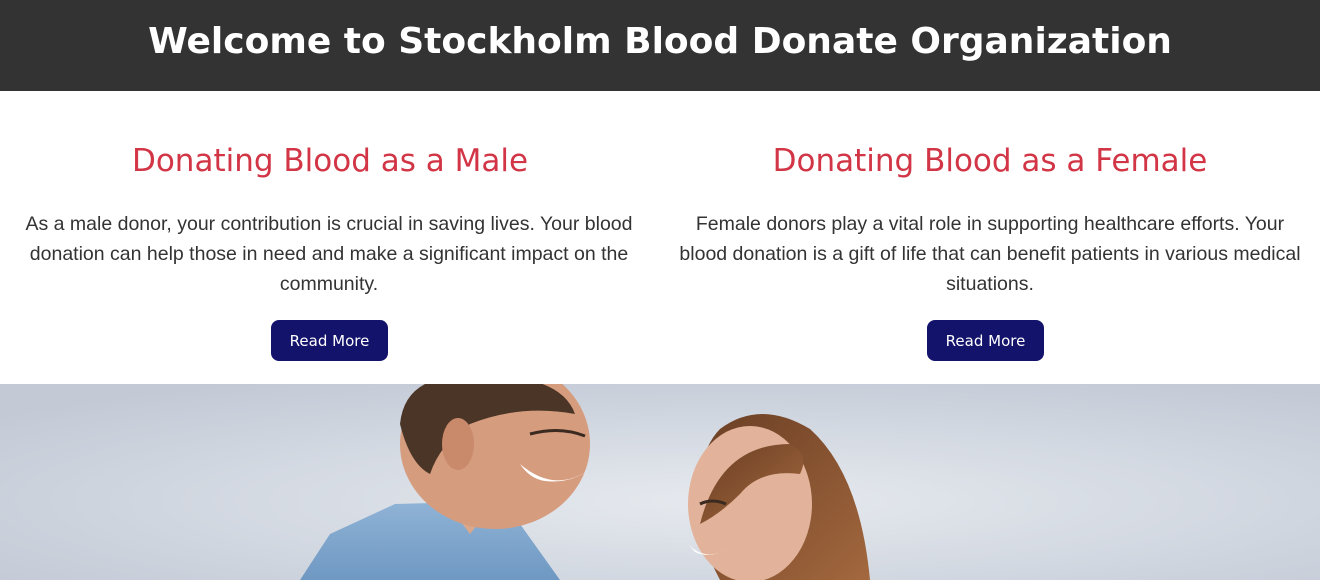 This screenshot has height=580, width=1320. I want to click on female-read-more-button: Read More, so click(985, 340).